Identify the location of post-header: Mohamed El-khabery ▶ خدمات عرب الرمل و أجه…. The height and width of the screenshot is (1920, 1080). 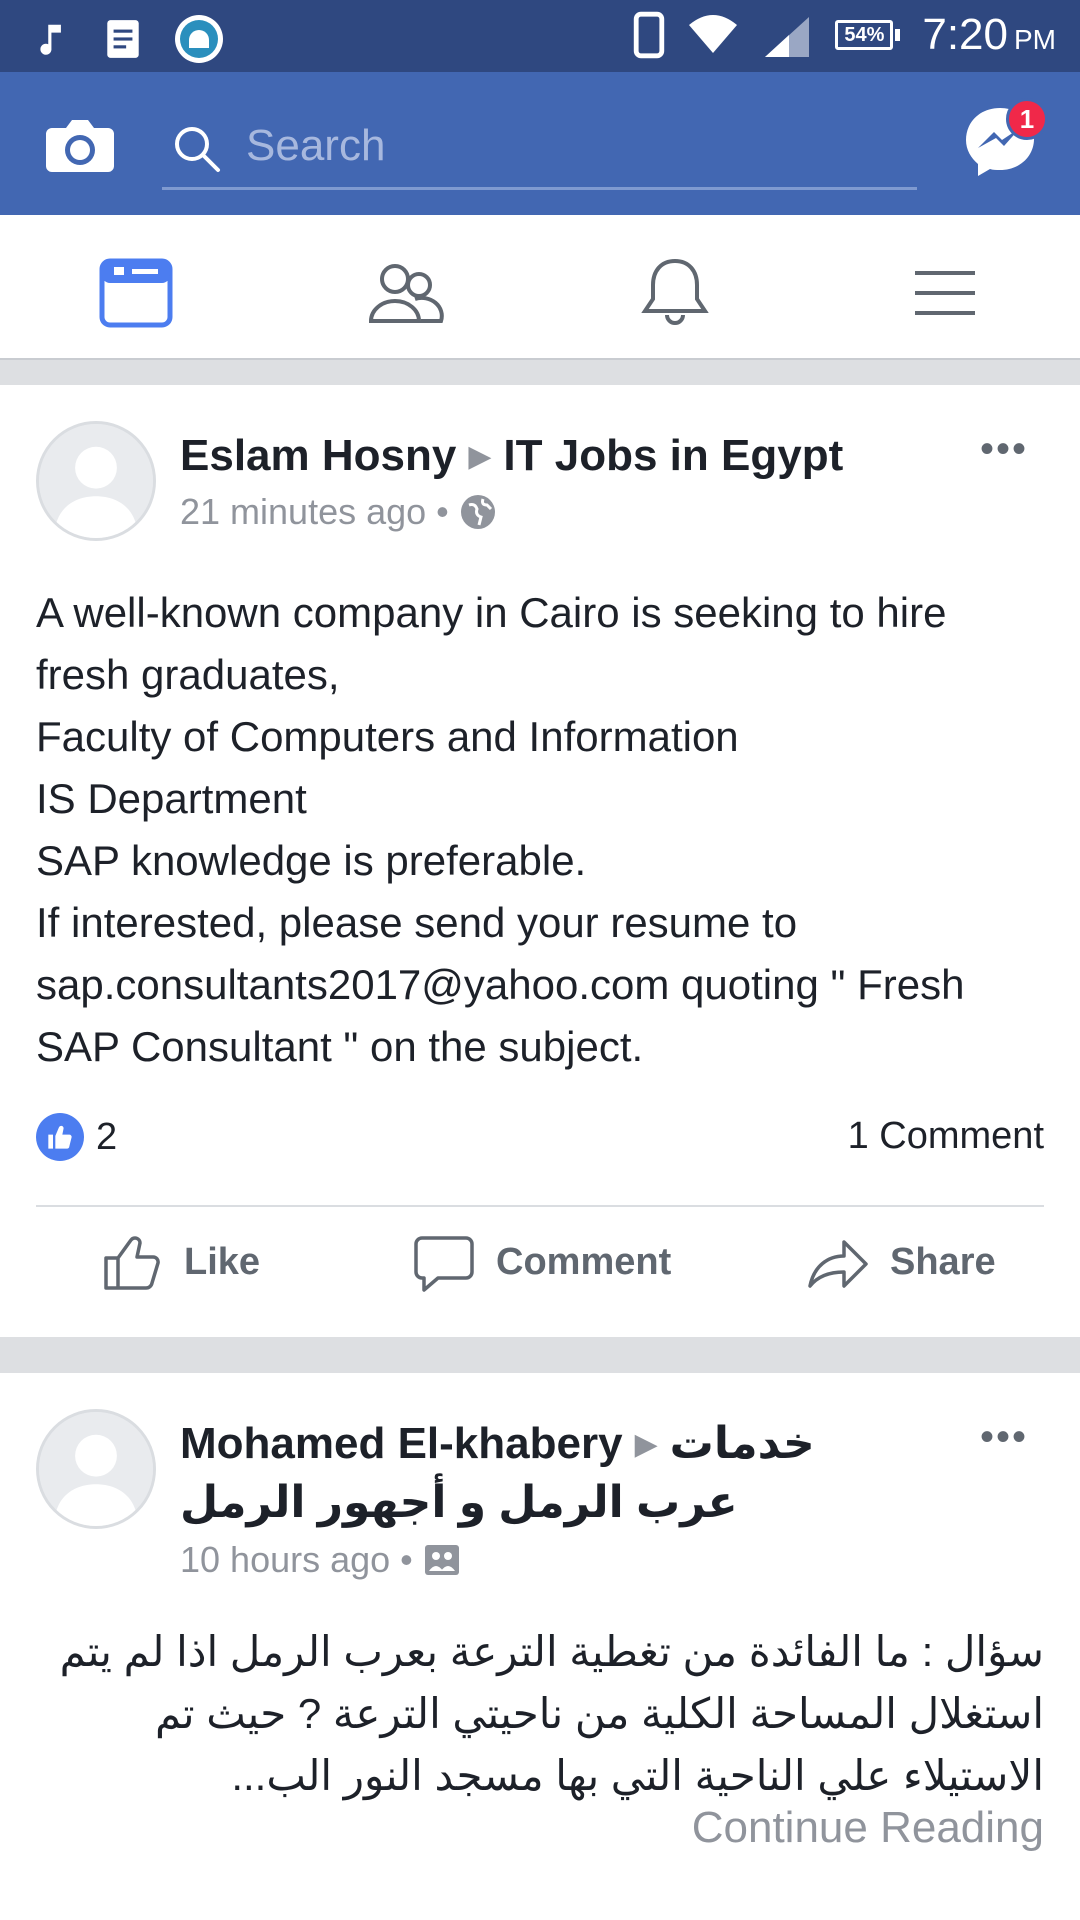
(520, 1473).